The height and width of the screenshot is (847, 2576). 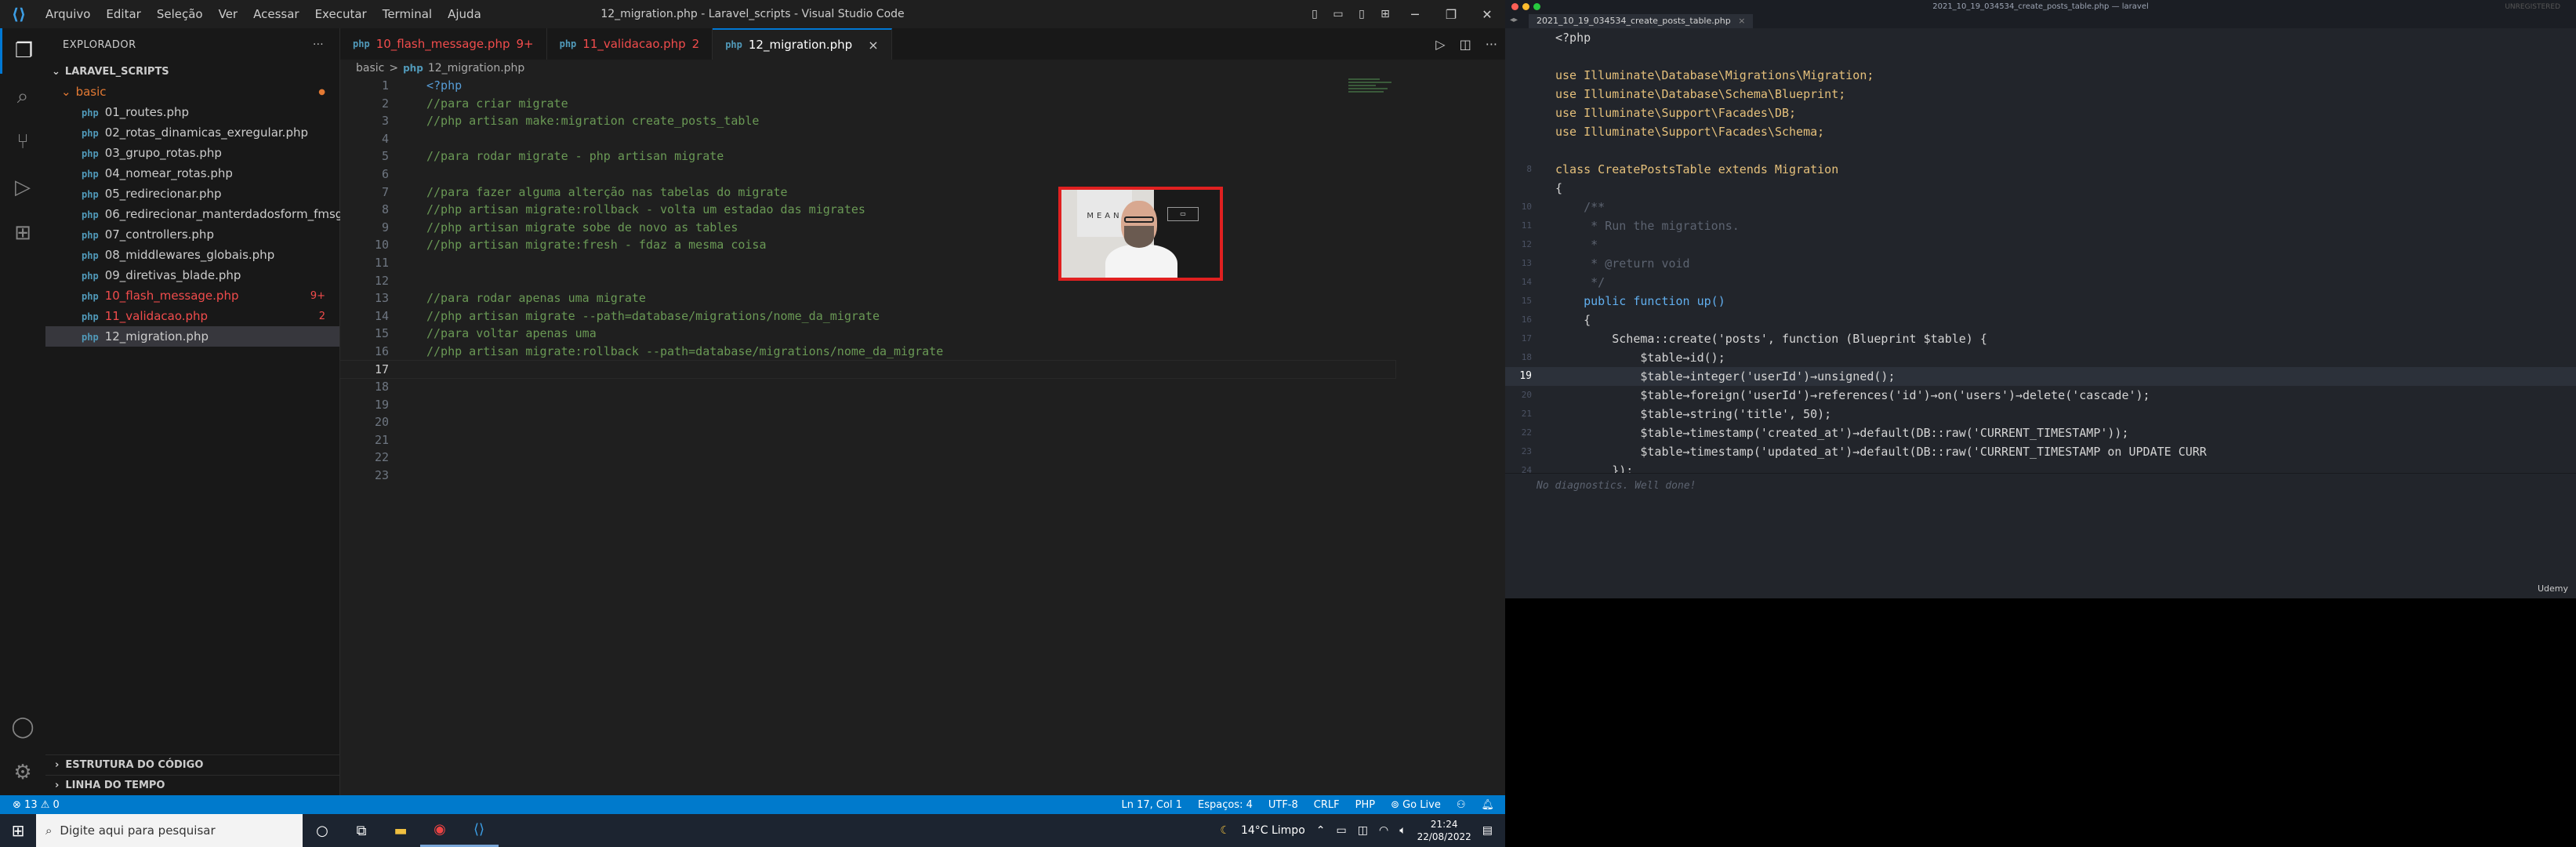 I want to click on toggle-panel-icon: ▭, so click(x=1338, y=14).